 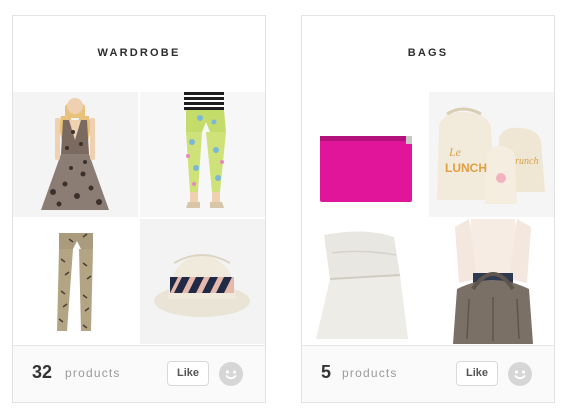 What do you see at coordinates (455, 152) in the screenshot?
I see `svg-text: Le` at bounding box center [455, 152].